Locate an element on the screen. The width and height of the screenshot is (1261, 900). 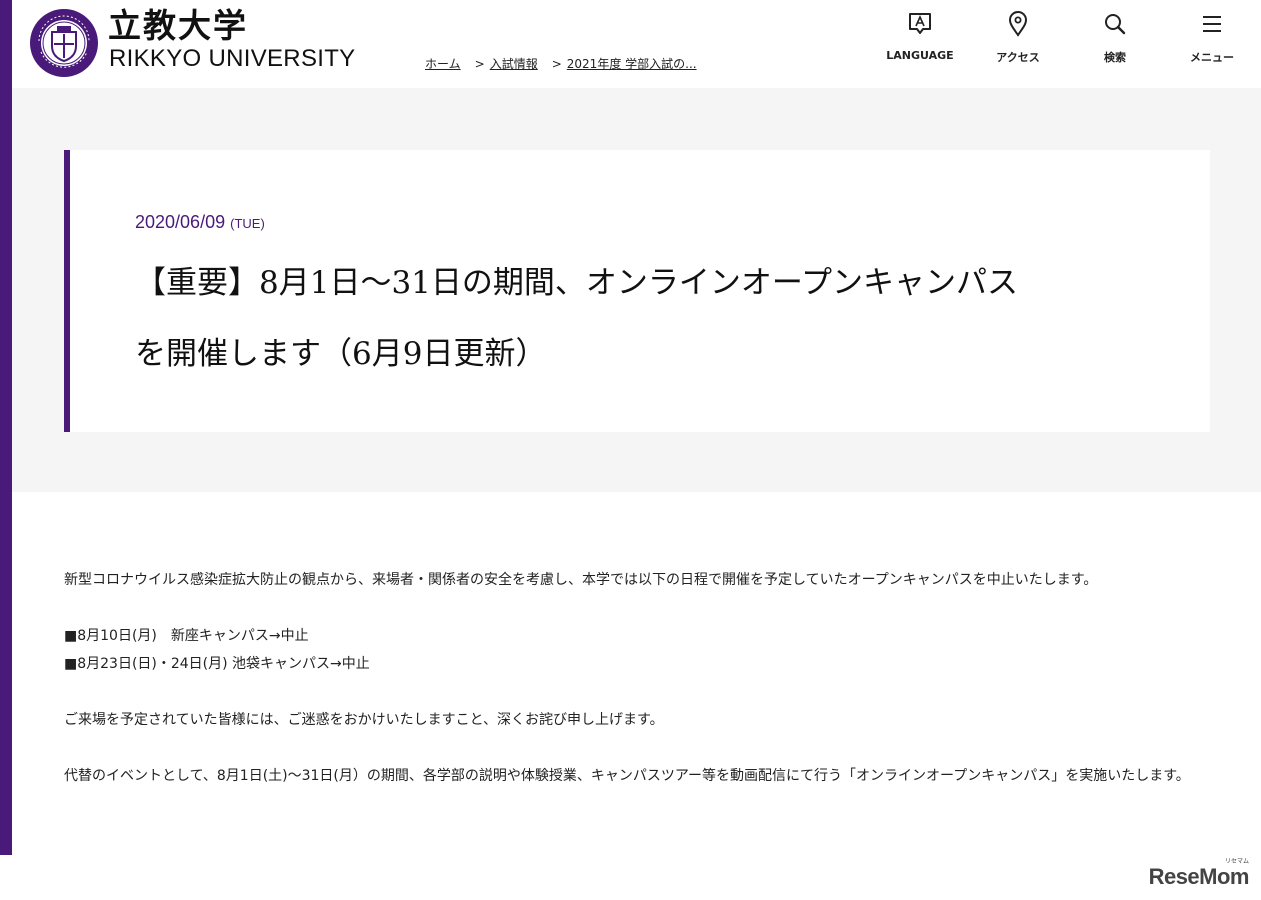
watermark-small-text: リセマム is located at coordinates (1236, 862).